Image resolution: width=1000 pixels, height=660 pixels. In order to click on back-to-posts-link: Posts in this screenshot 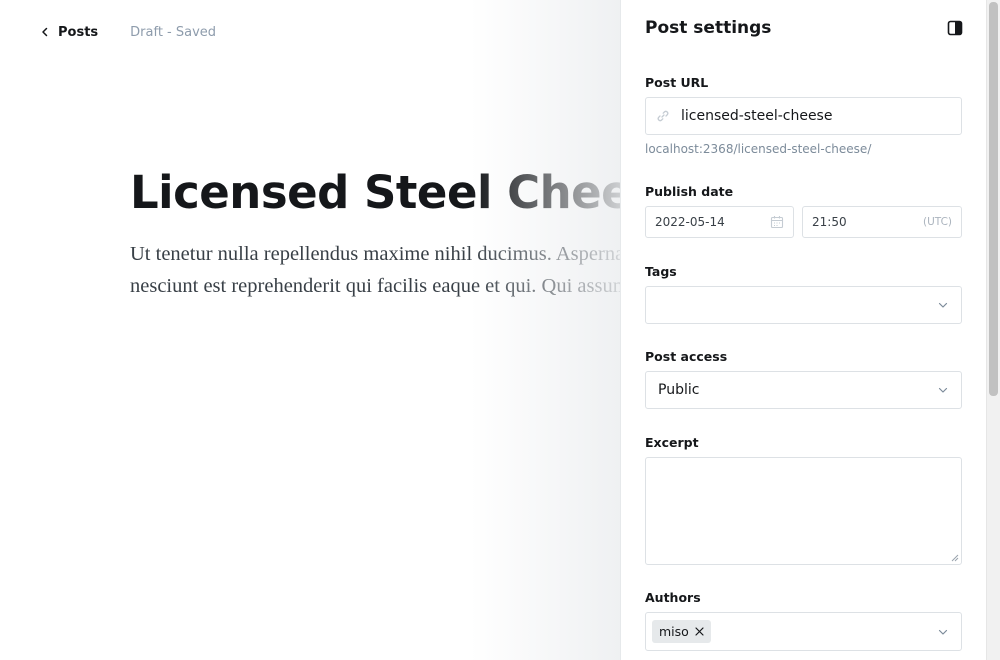, I will do `click(69, 32)`.